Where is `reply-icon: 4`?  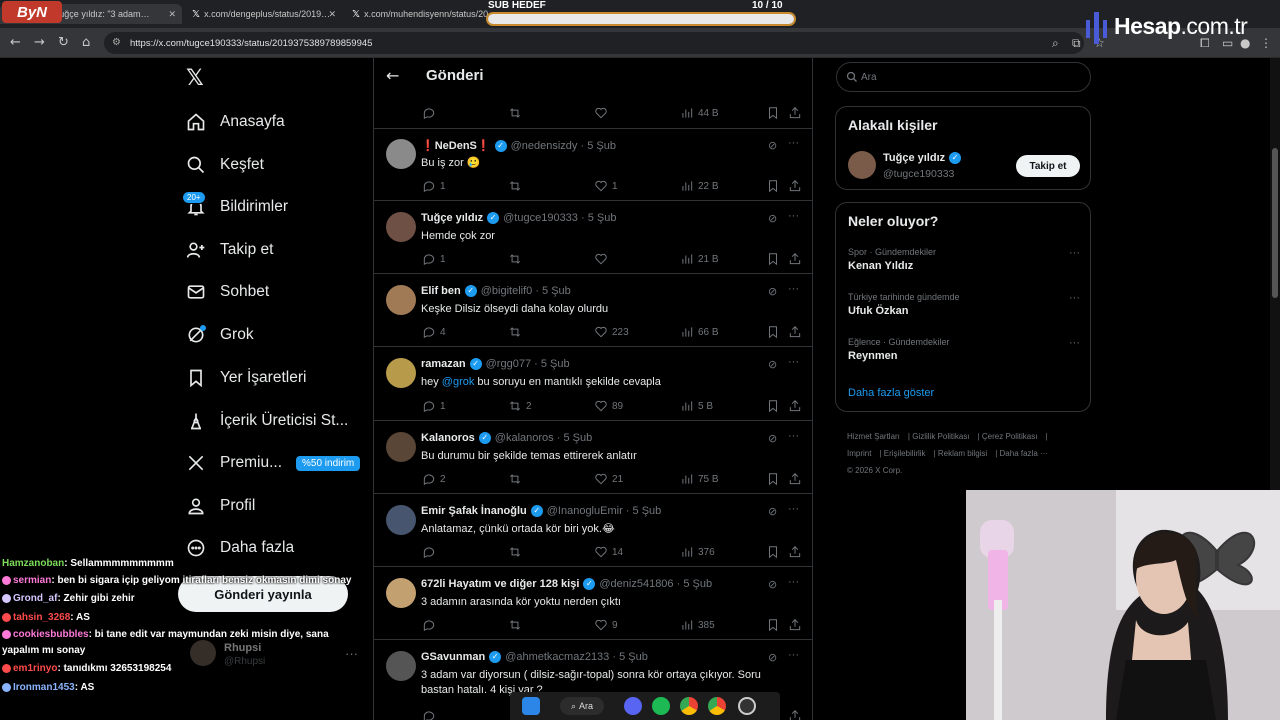
reply-icon: 4 is located at coordinates (434, 332).